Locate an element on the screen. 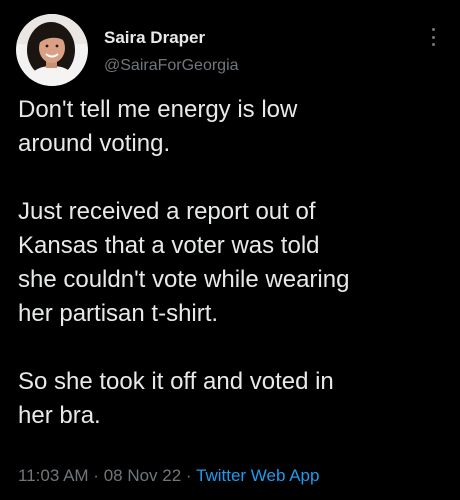  tweet-metadata: 11:03 AM · 08 Nov 22 · Twitter Web App is located at coordinates (168, 476).